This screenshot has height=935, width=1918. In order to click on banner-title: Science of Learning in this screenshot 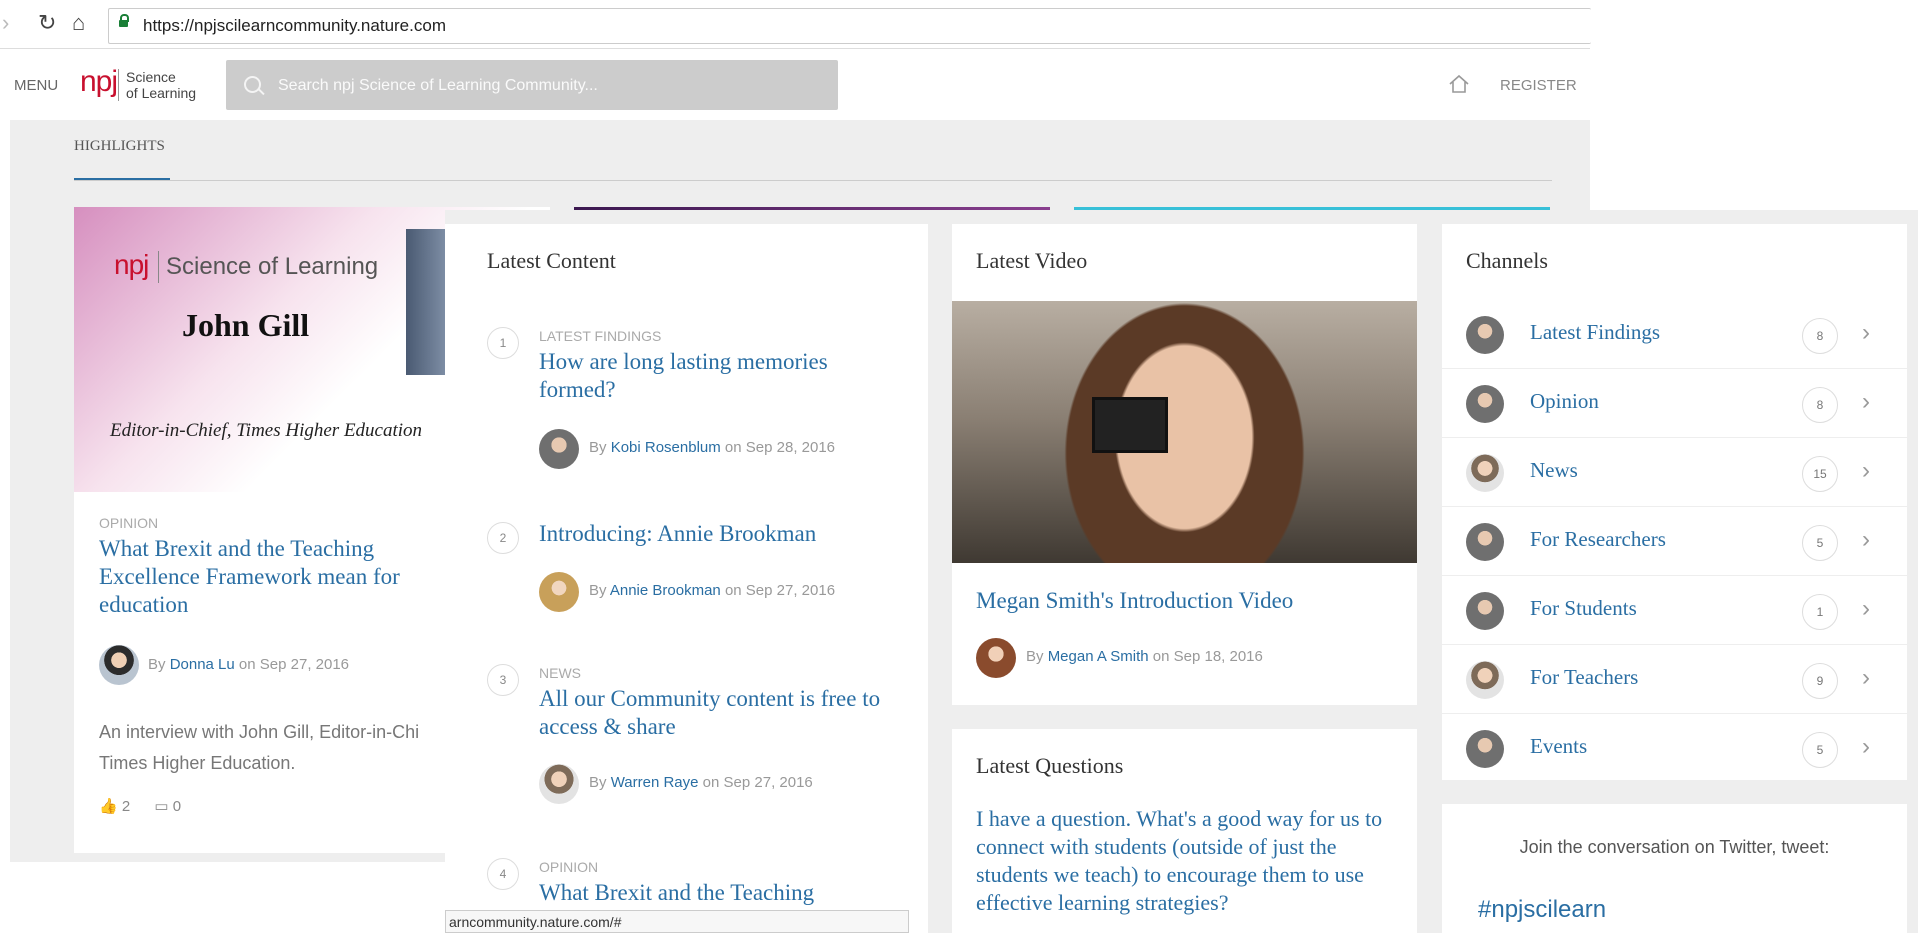, I will do `click(272, 266)`.